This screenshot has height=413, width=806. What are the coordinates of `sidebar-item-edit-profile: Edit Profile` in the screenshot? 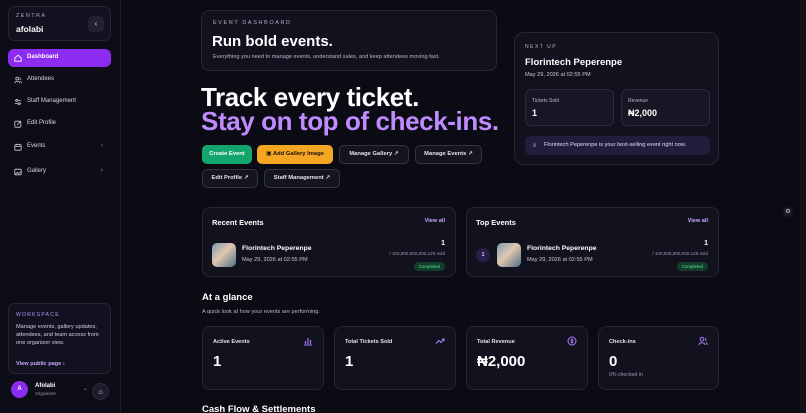 It's located at (59, 124).